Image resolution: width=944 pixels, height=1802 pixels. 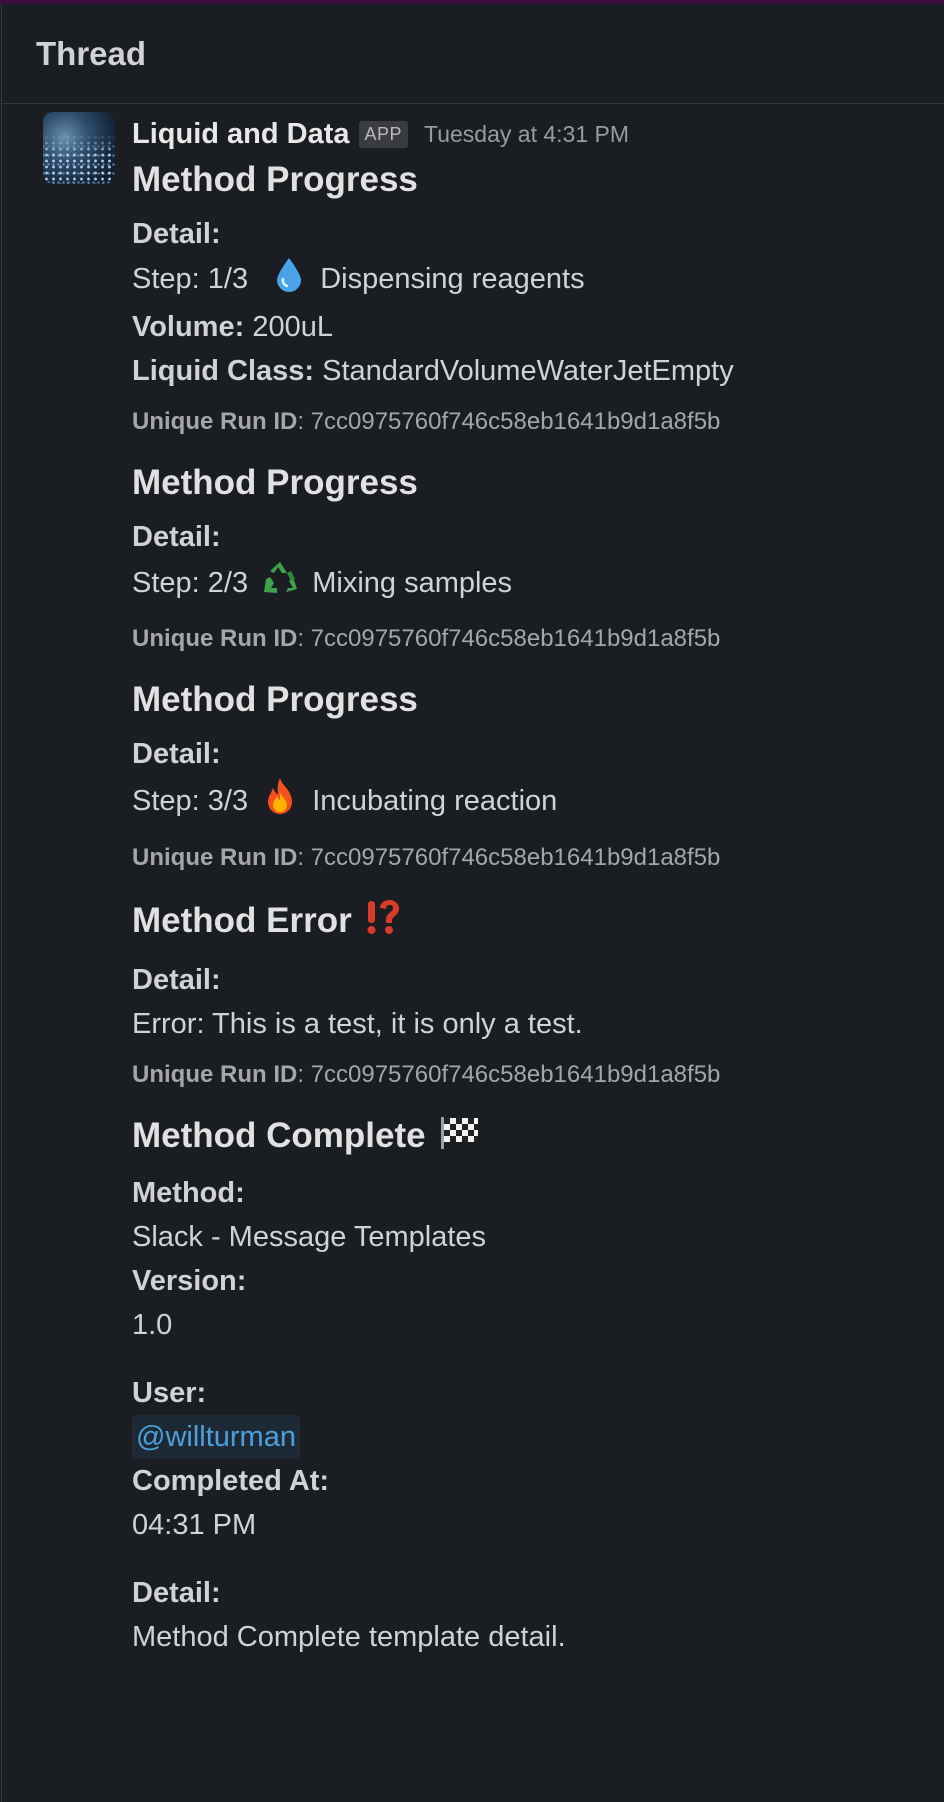 What do you see at coordinates (189, 1281) in the screenshot?
I see `version-label: Version:` at bounding box center [189, 1281].